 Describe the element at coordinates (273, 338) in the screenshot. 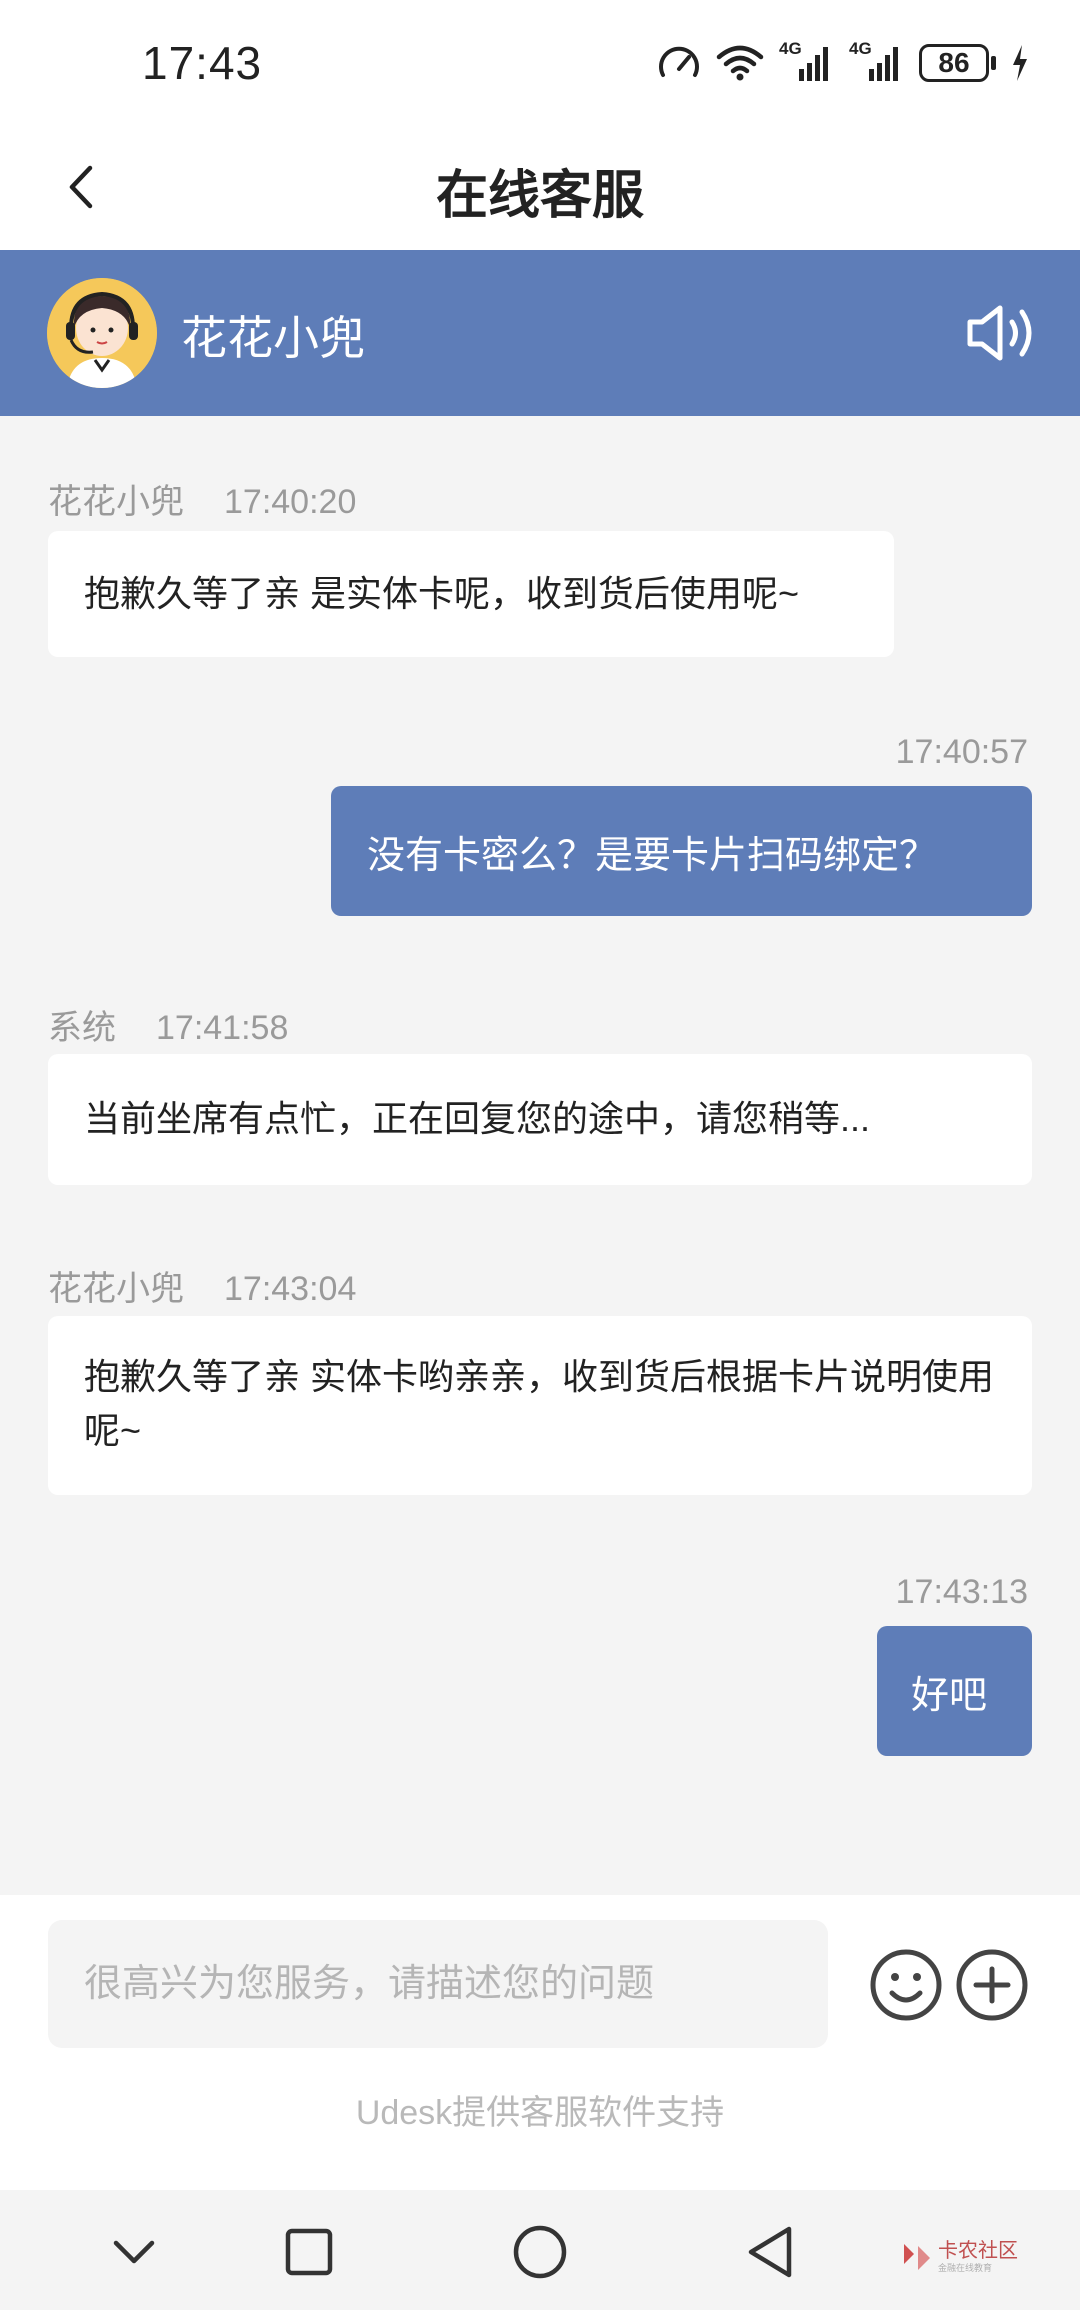

I see `agent-name: 花花小兜` at that location.